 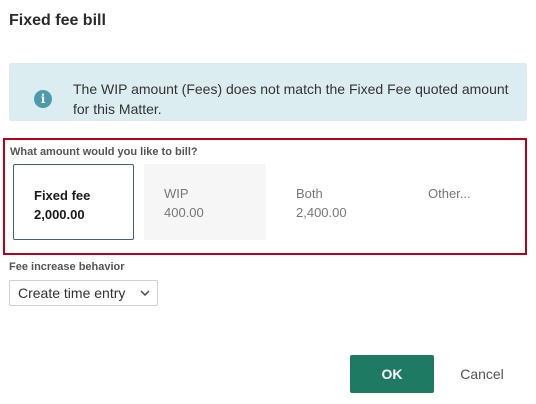 What do you see at coordinates (72, 293) in the screenshot?
I see `fee-increase-value: Create time entry` at bounding box center [72, 293].